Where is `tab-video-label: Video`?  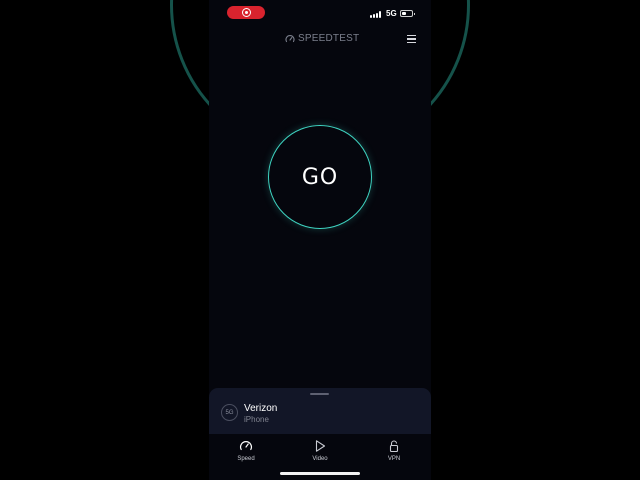
tab-video-label: Video is located at coordinates (320, 459).